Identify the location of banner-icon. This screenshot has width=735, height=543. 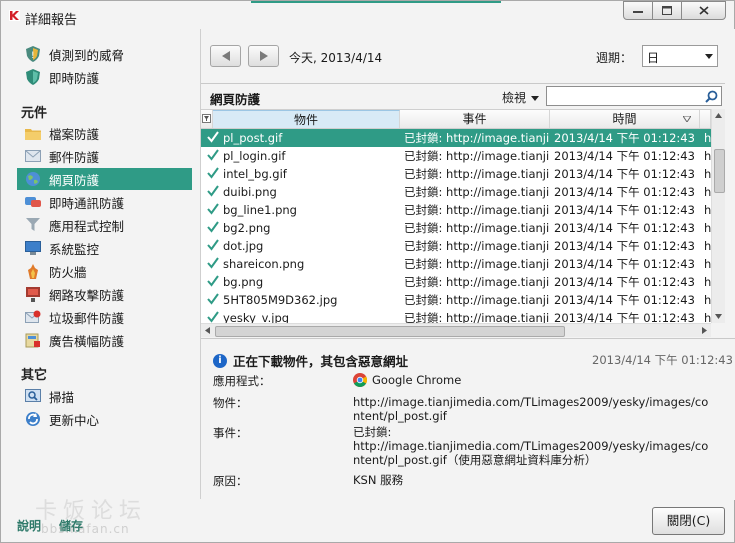
(33, 340).